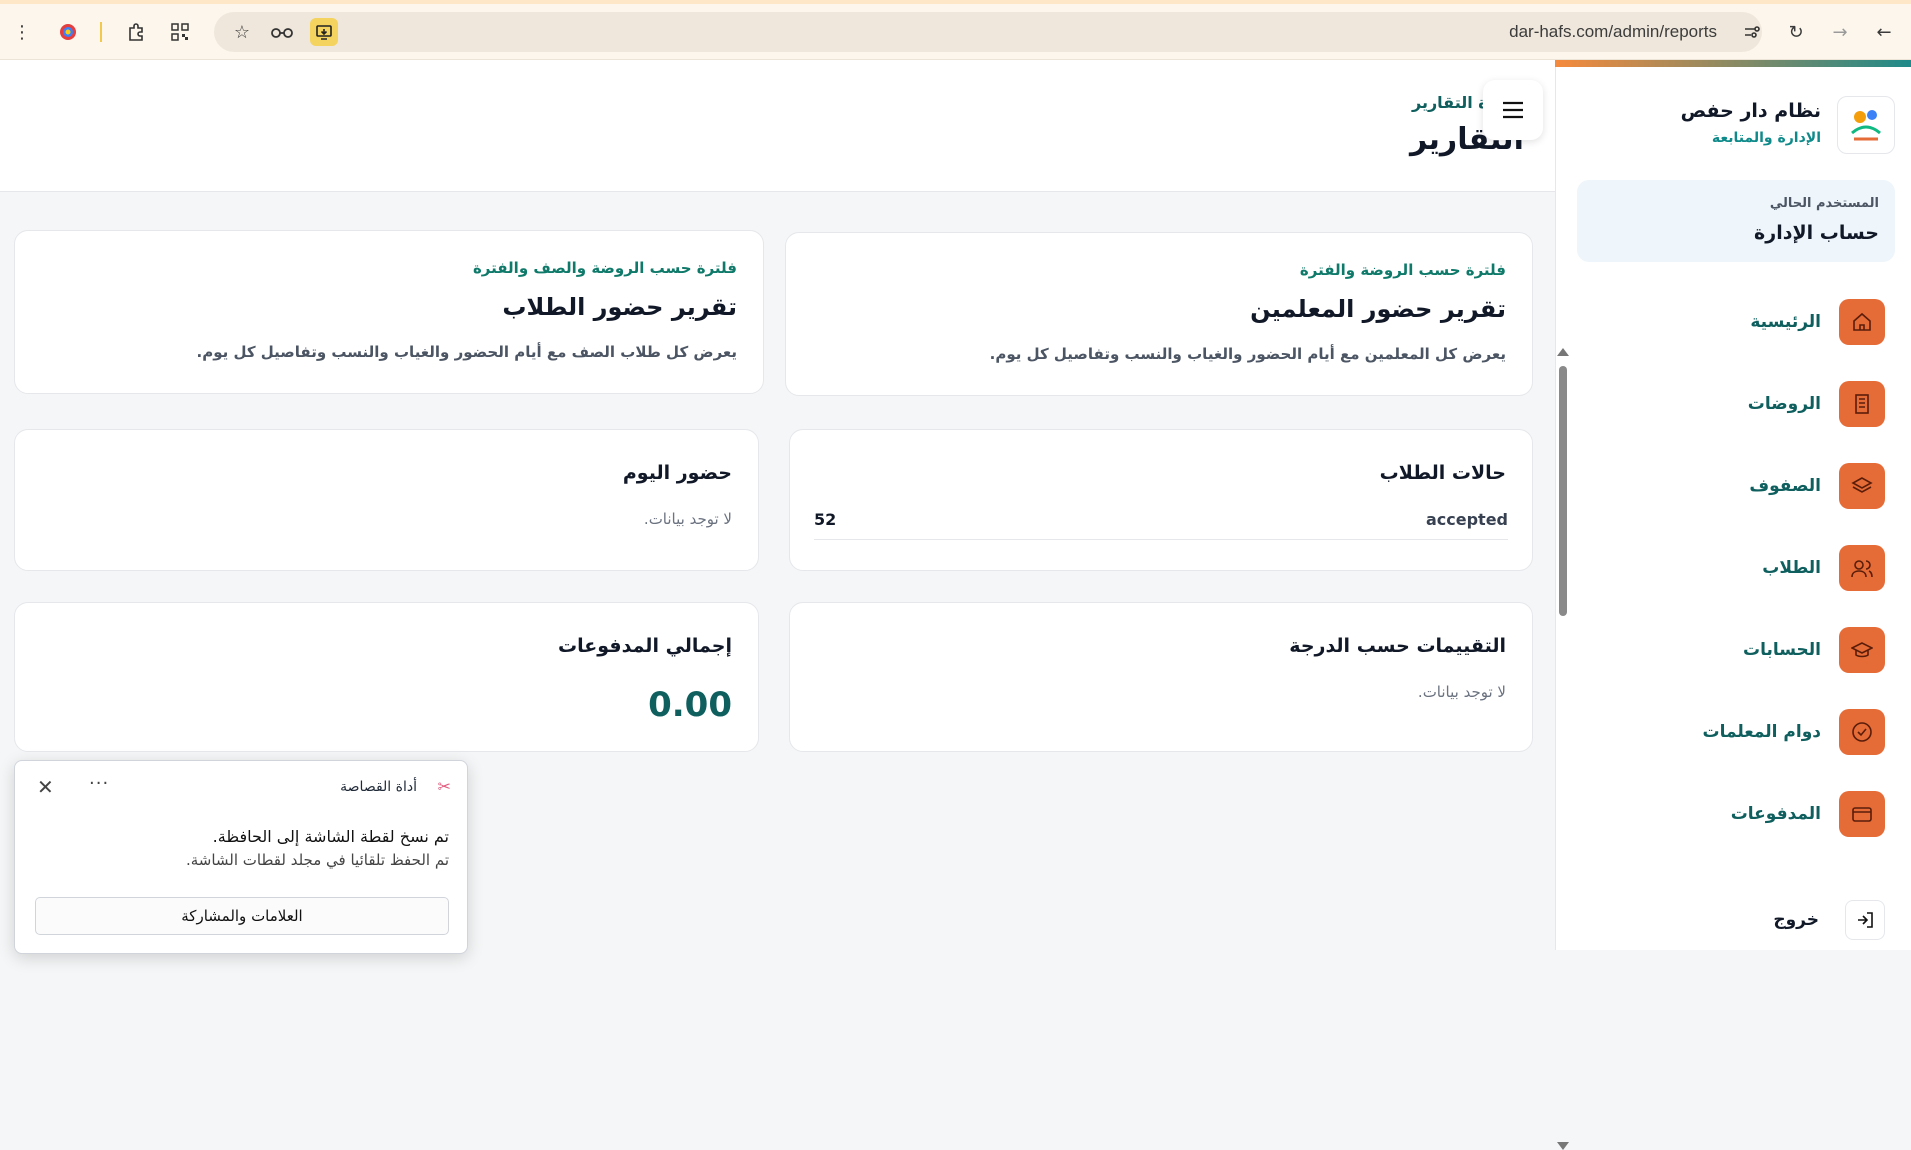  I want to click on brand-logo, so click(1866, 125).